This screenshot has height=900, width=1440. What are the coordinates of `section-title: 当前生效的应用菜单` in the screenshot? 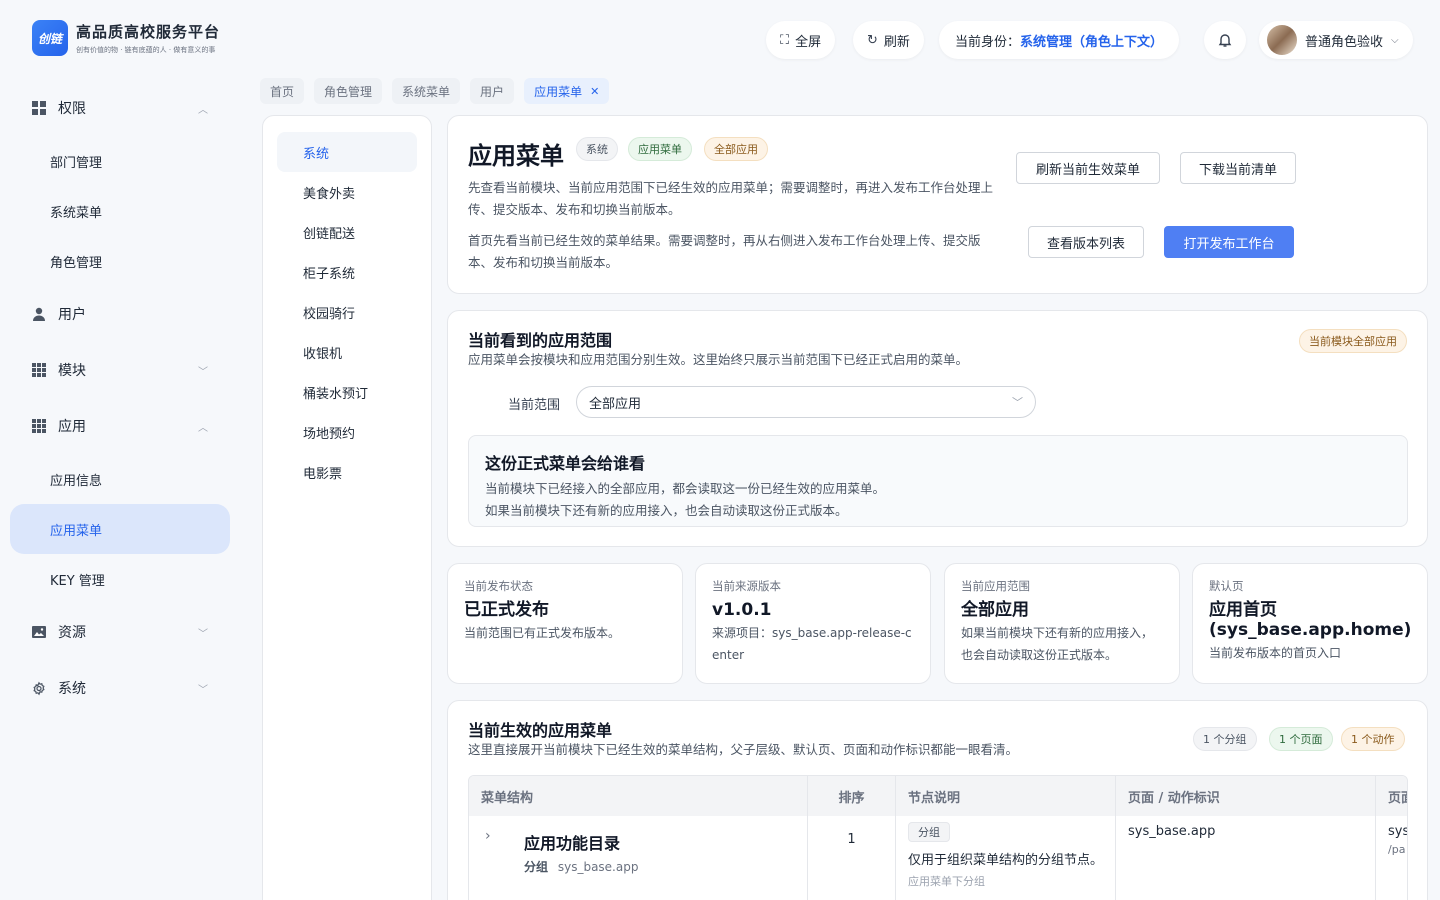 It's located at (540, 730).